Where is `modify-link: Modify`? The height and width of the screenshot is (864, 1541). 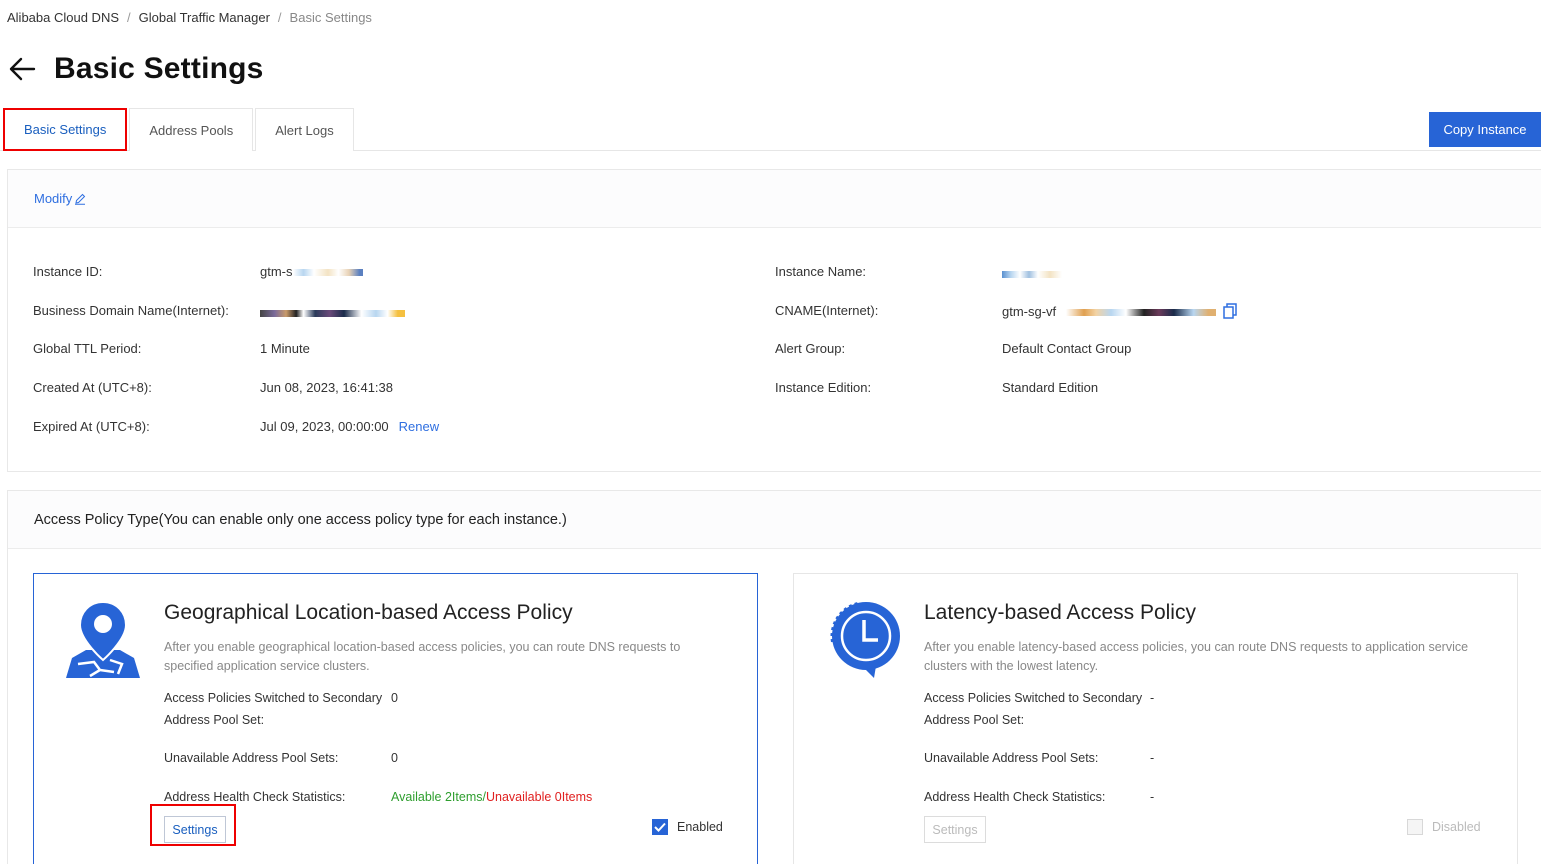
modify-link: Modify is located at coordinates (60, 198).